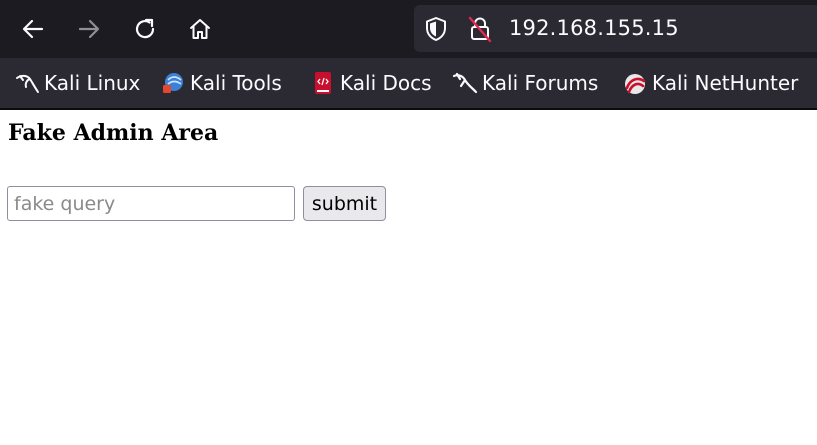 The height and width of the screenshot is (445, 817). I want to click on fake-query-input, so click(151, 203).